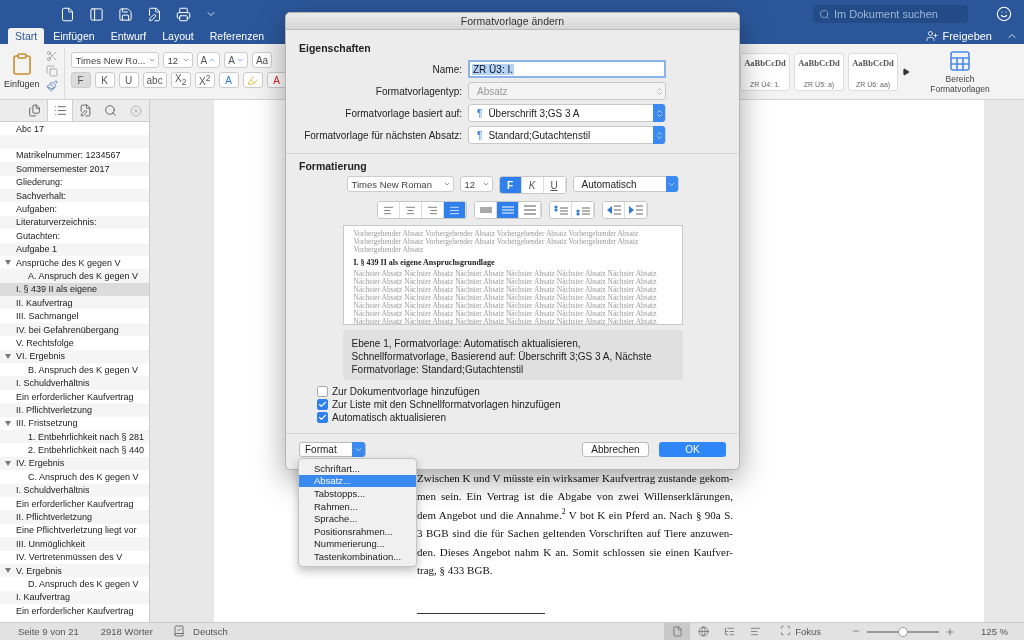 The width and height of the screenshot is (1024, 640). Describe the element at coordinates (74, 383) in the screenshot. I see `outline-item: I. Schuldverhältnis` at that location.